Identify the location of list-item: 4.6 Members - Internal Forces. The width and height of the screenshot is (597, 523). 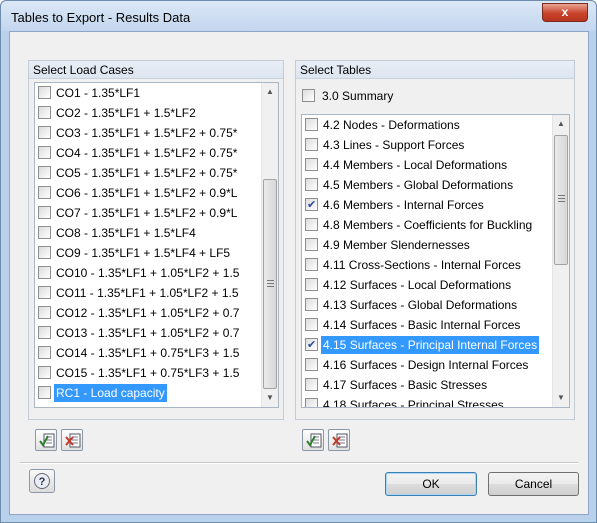
(427, 205).